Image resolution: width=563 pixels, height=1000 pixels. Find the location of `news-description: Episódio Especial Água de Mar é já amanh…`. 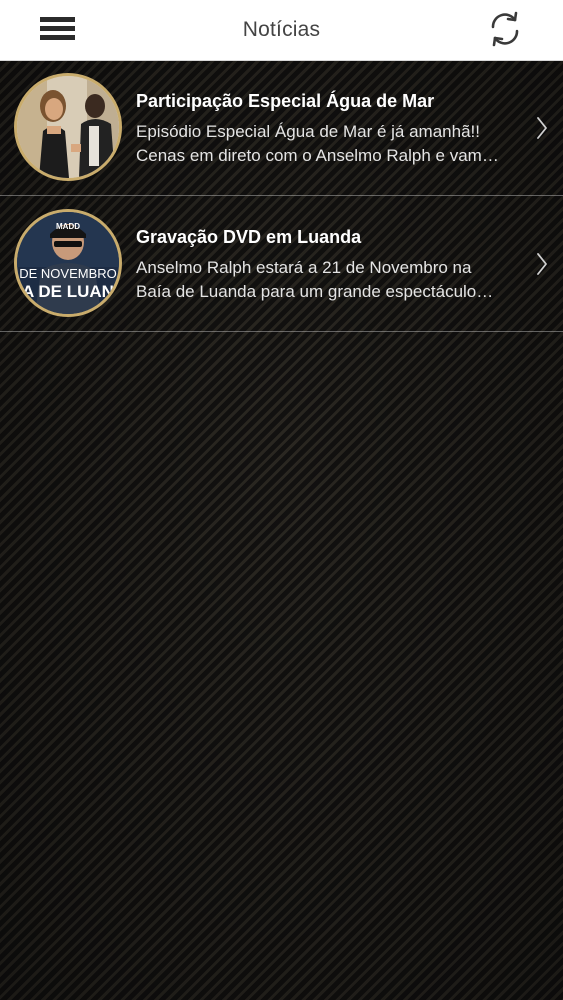

news-description: Episódio Especial Água de Mar é já amanh… is located at coordinates (336, 144).